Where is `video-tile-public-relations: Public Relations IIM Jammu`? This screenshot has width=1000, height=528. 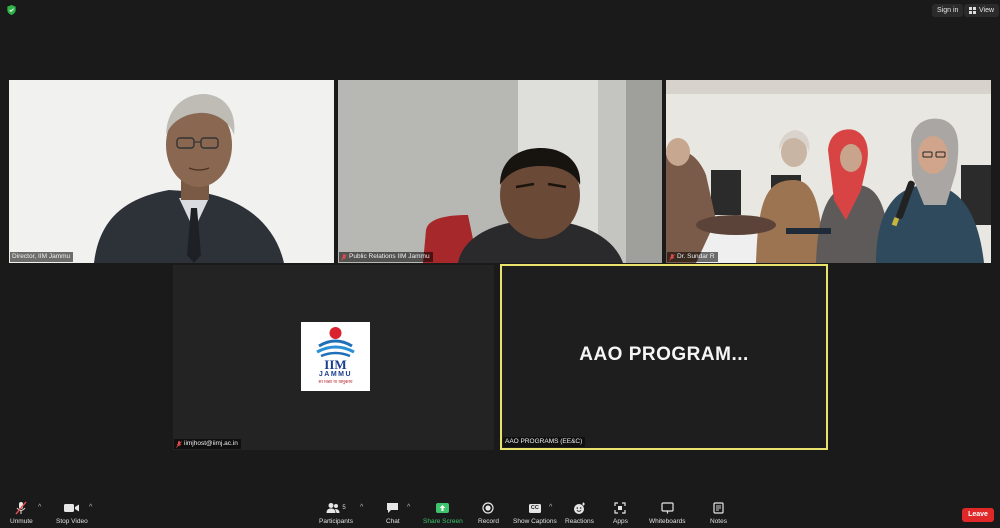
video-tile-public-relations: Public Relations IIM Jammu is located at coordinates (500, 171).